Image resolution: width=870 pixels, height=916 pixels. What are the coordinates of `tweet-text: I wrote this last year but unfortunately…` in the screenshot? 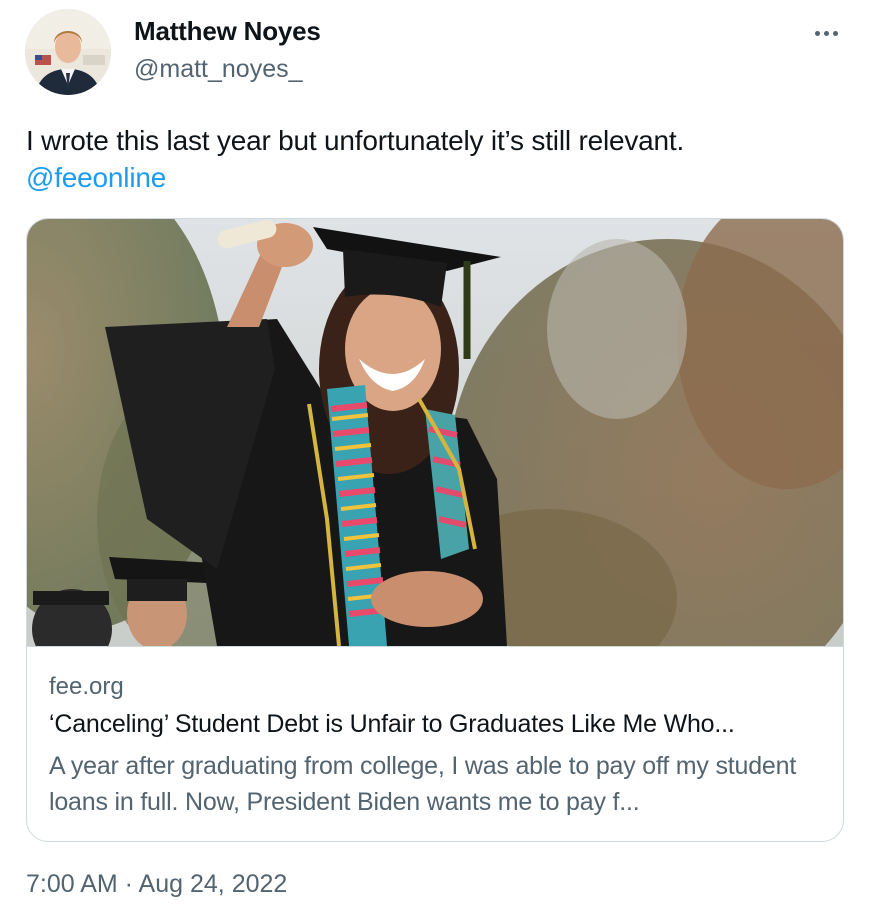 It's located at (436, 159).